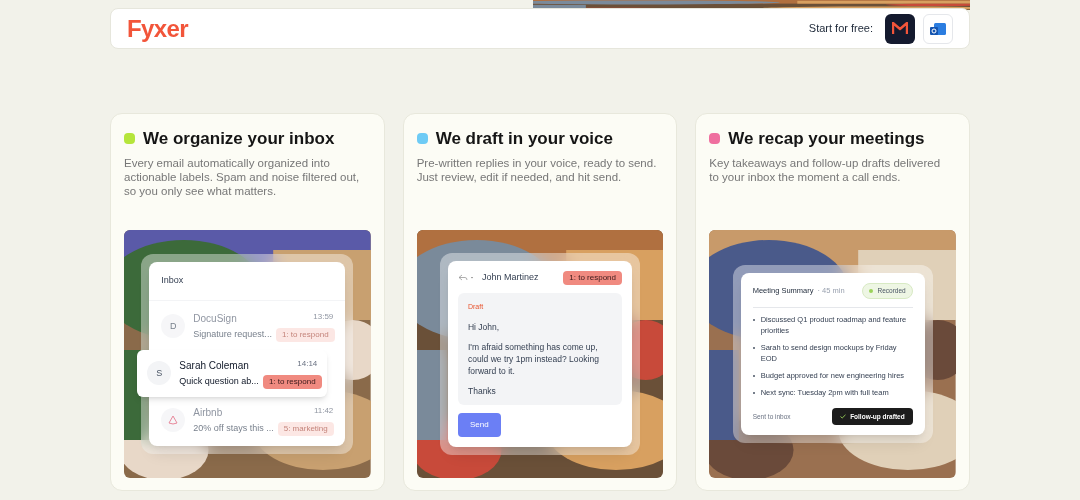  Describe the element at coordinates (247, 420) in the screenshot. I see `email-row: Airbnb 11:42 20% off stays this ... 5: marketing` at that location.